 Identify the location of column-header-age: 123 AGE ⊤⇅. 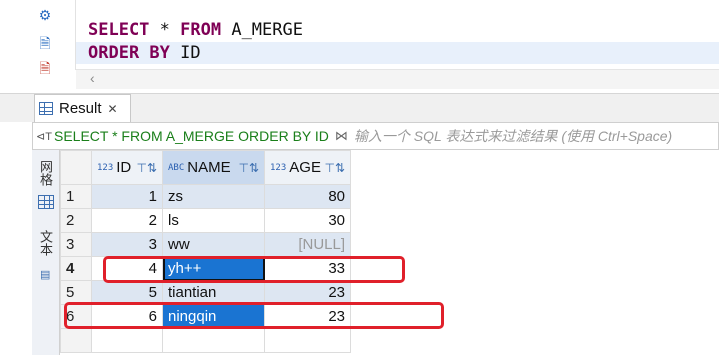
(307, 167).